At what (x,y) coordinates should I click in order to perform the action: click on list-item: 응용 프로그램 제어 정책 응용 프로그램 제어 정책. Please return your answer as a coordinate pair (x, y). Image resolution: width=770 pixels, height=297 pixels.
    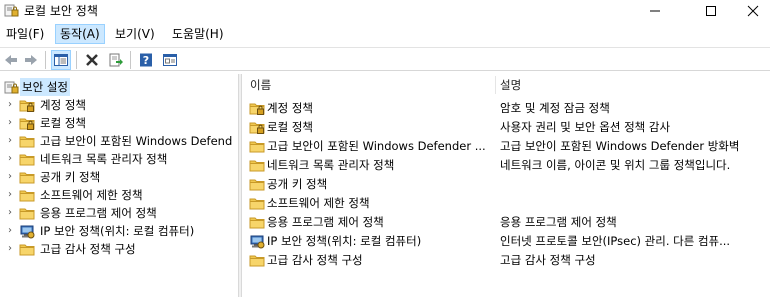
    Looking at the image, I should click on (506, 222).